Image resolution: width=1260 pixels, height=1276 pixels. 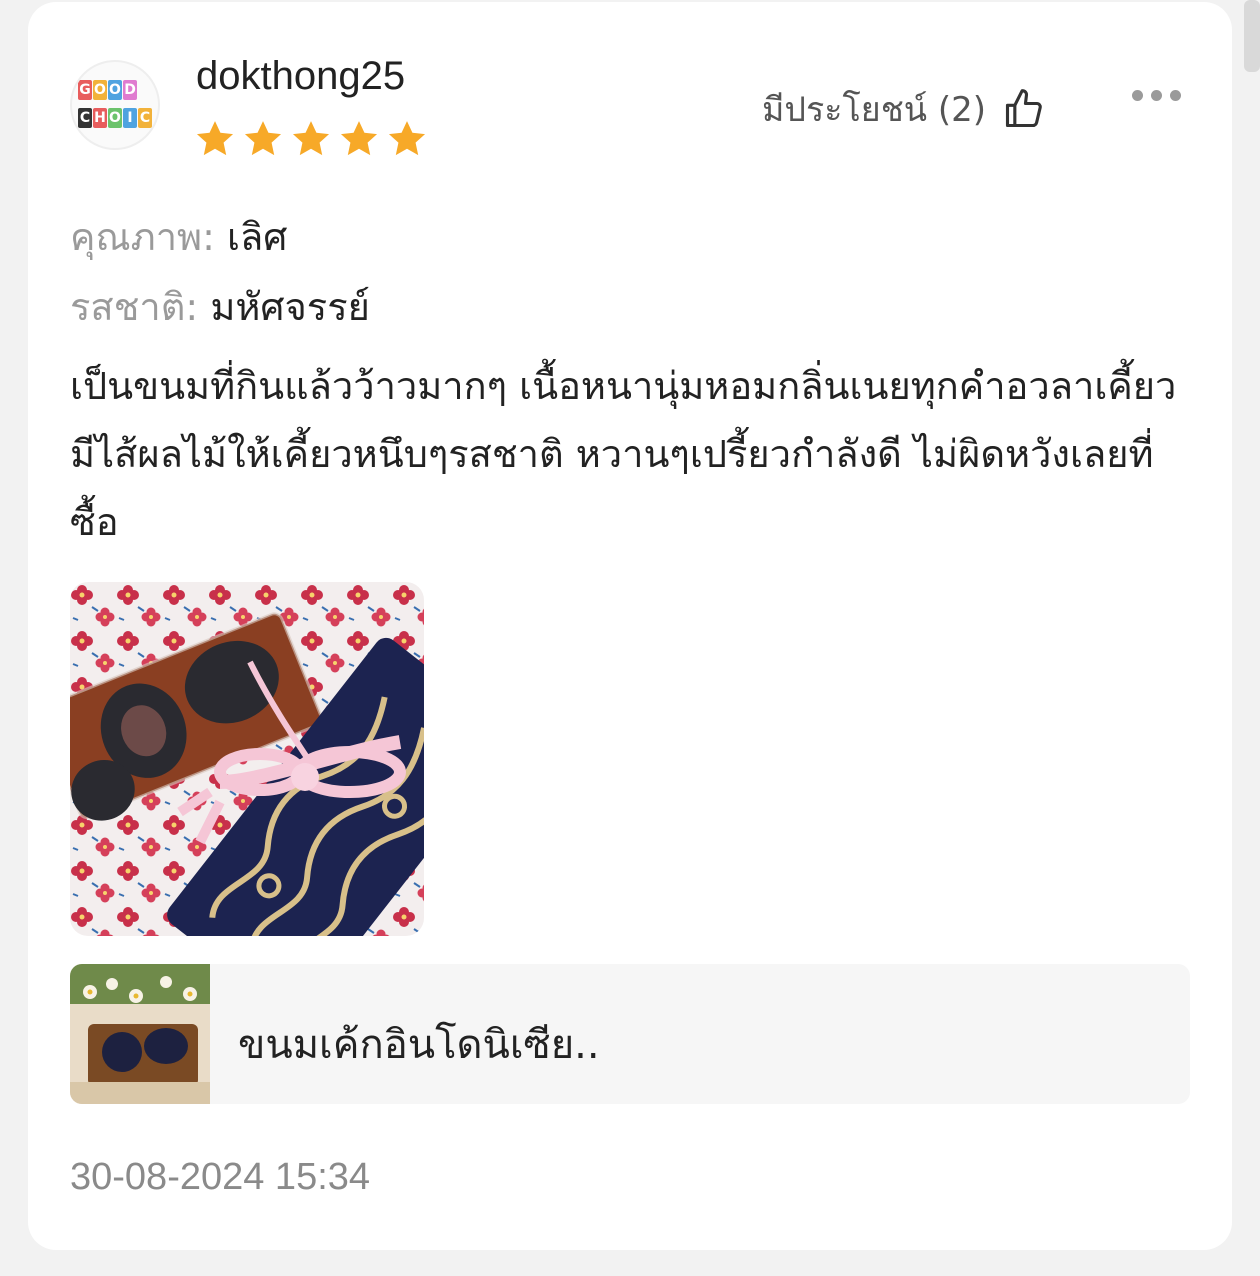 I want to click on product-thumbnail, so click(x=140, y=1034).